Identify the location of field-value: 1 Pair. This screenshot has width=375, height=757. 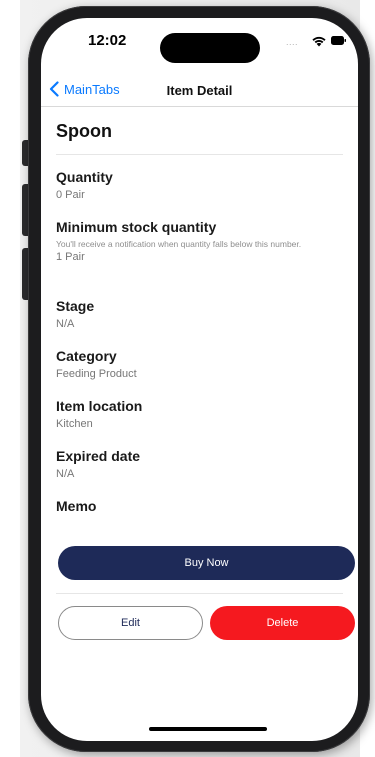
(70, 257).